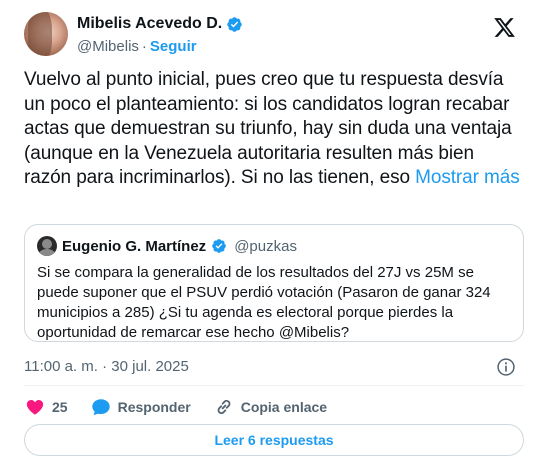  I want to click on divider, so click(274, 385).